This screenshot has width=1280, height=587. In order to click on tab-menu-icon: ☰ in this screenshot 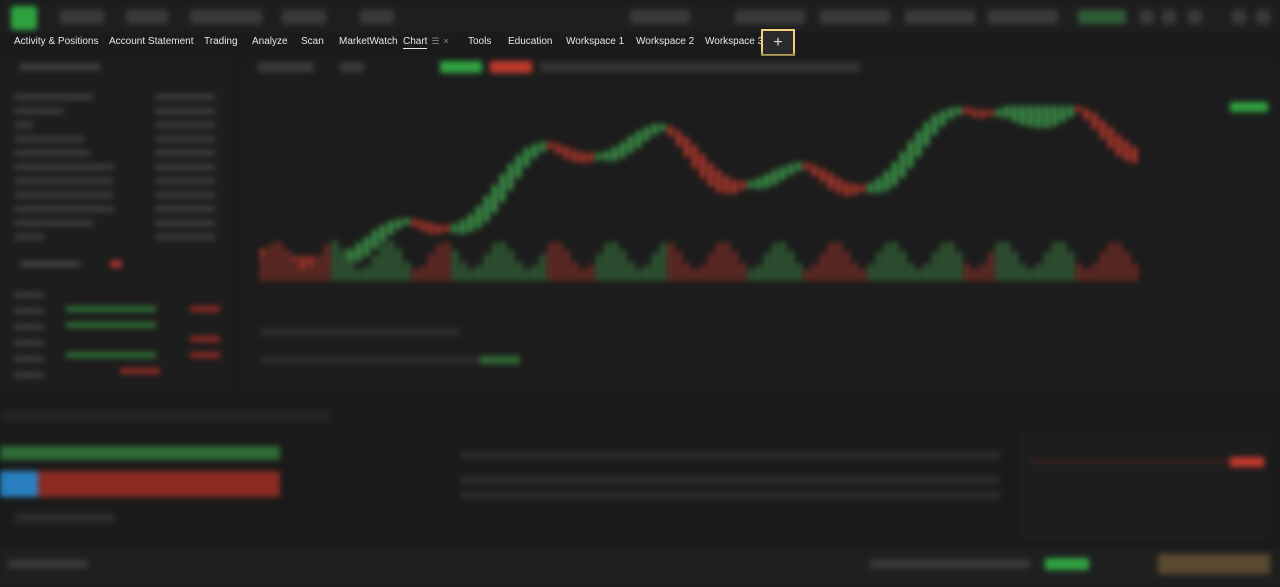, I will do `click(435, 41)`.